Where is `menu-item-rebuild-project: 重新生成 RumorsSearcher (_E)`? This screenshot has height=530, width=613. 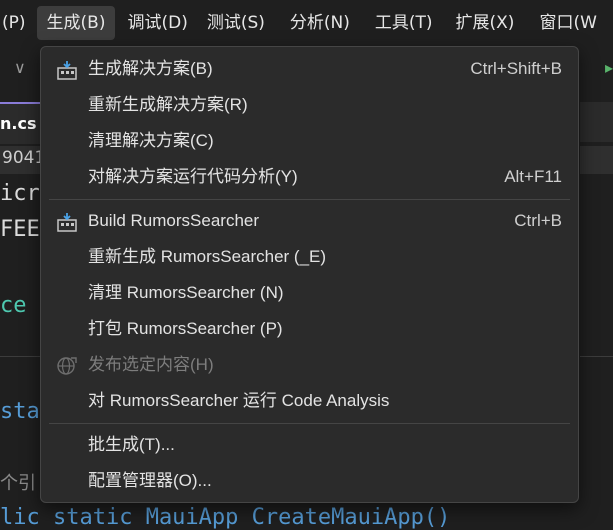
menu-item-rebuild-project: 重新生成 RumorsSearcher (_E) is located at coordinates (309, 257).